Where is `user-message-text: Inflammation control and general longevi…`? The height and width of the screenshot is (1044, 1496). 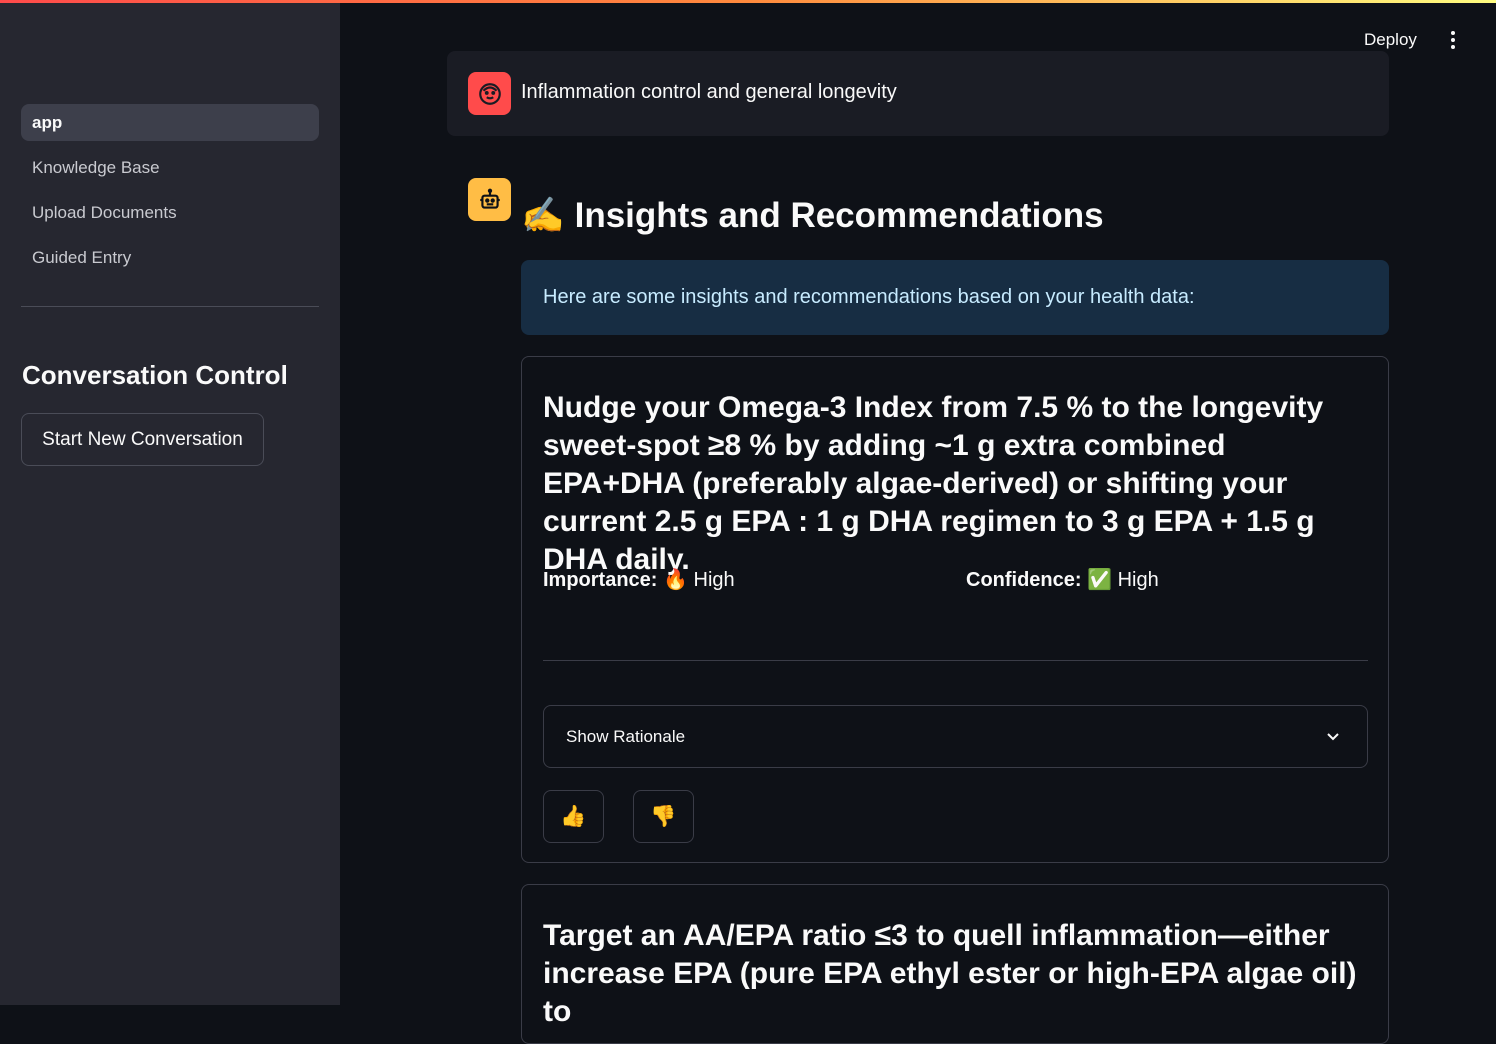 user-message-text: Inflammation control and general longevi… is located at coordinates (709, 92).